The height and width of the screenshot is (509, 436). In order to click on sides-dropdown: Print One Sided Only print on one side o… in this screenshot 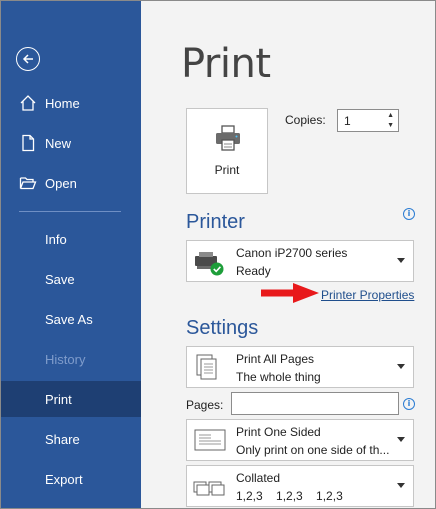, I will do `click(300, 440)`.